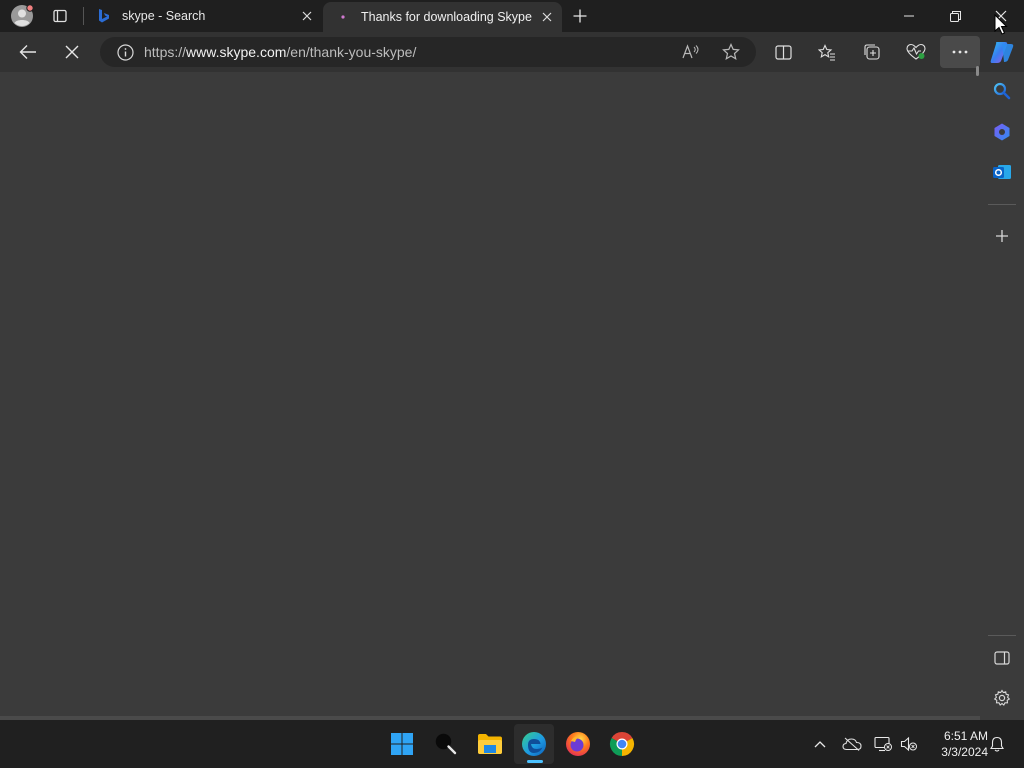 The width and height of the screenshot is (1024, 768). Describe the element at coordinates (964, 752) in the screenshot. I see `clock-date: 3/3/2024` at that location.